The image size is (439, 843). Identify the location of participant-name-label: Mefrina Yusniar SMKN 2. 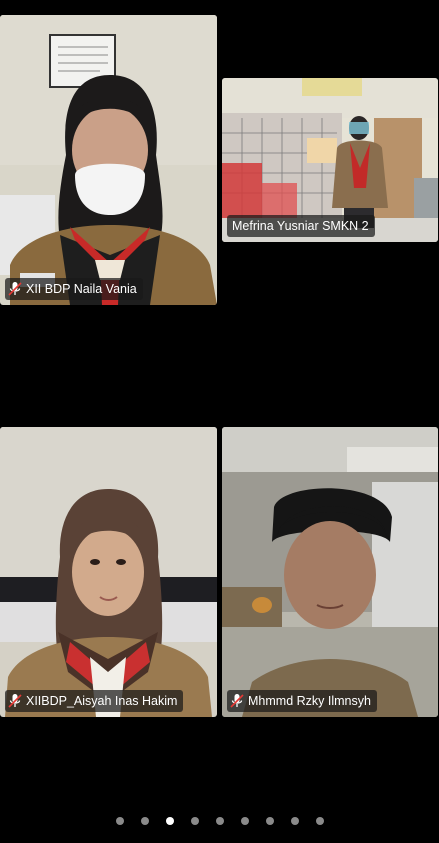
(301, 226).